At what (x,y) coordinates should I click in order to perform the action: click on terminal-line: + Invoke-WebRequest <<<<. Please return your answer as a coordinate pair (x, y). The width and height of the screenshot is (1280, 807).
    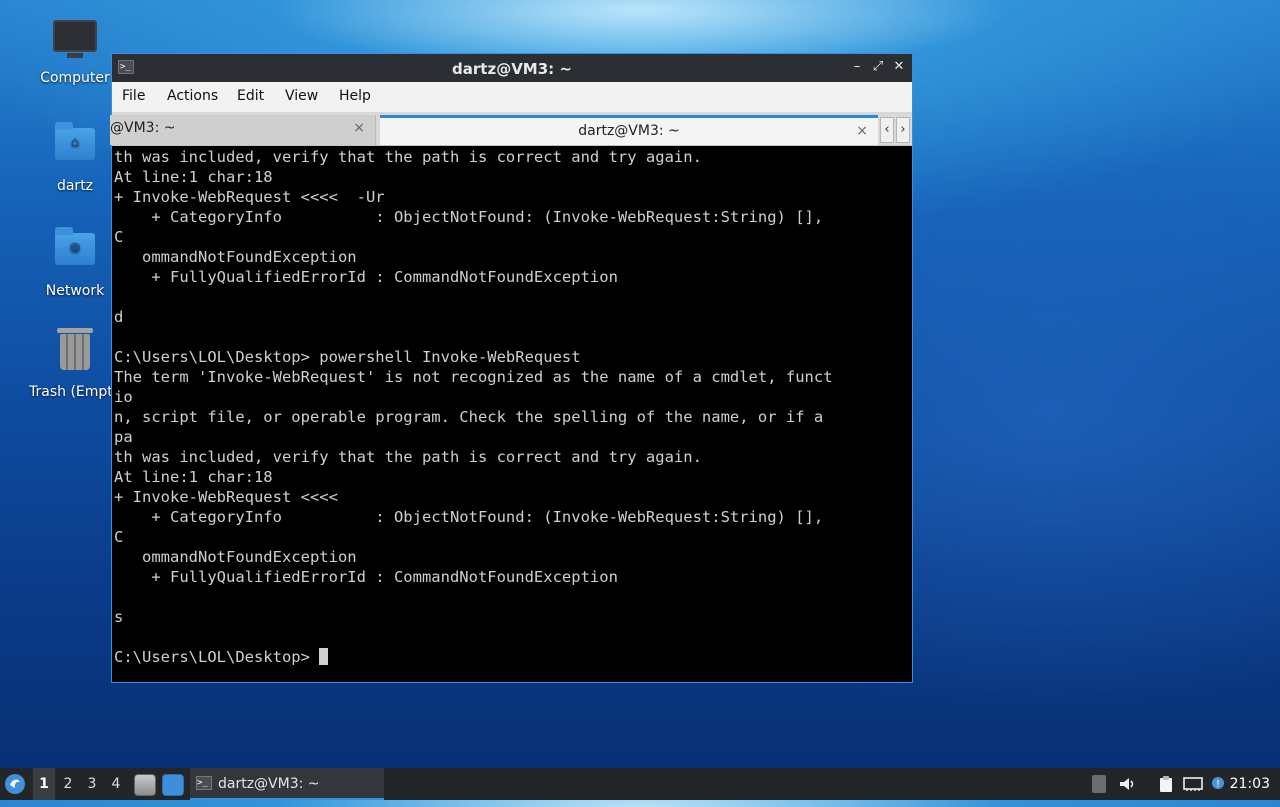
    Looking at the image, I should click on (226, 497).